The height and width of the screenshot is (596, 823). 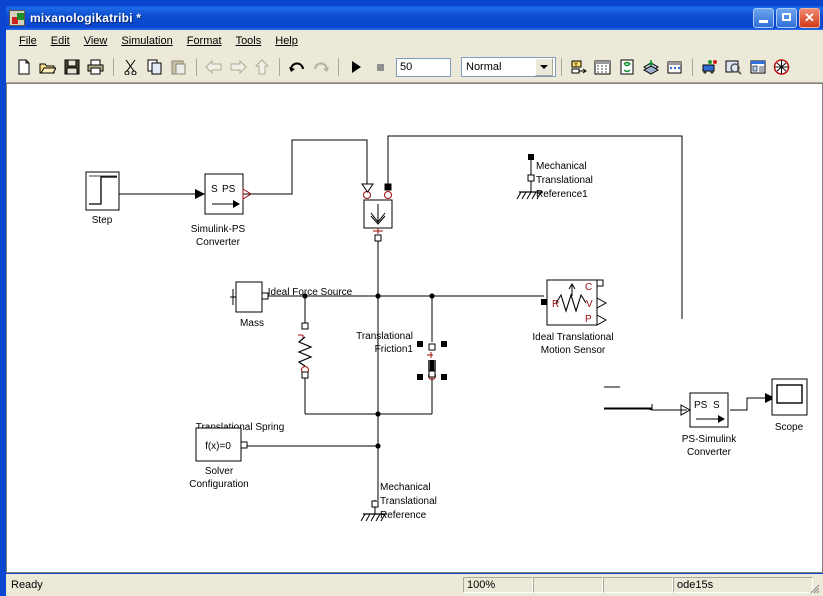 I want to click on svg-text: Y, so click(x=576, y=66).